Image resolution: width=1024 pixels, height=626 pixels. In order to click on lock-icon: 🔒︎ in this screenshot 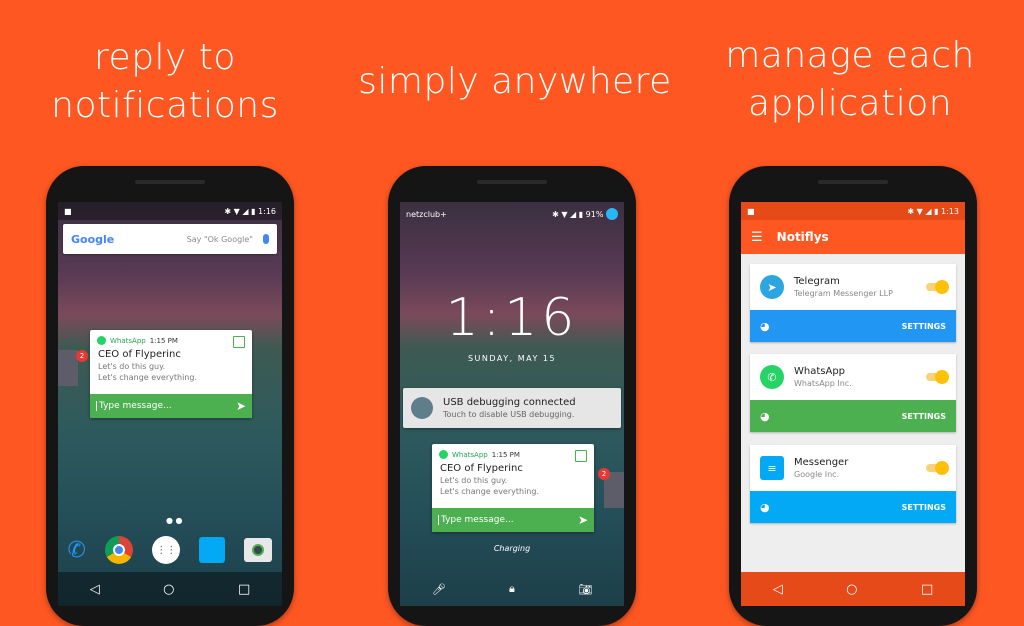, I will do `click(512, 589)`.